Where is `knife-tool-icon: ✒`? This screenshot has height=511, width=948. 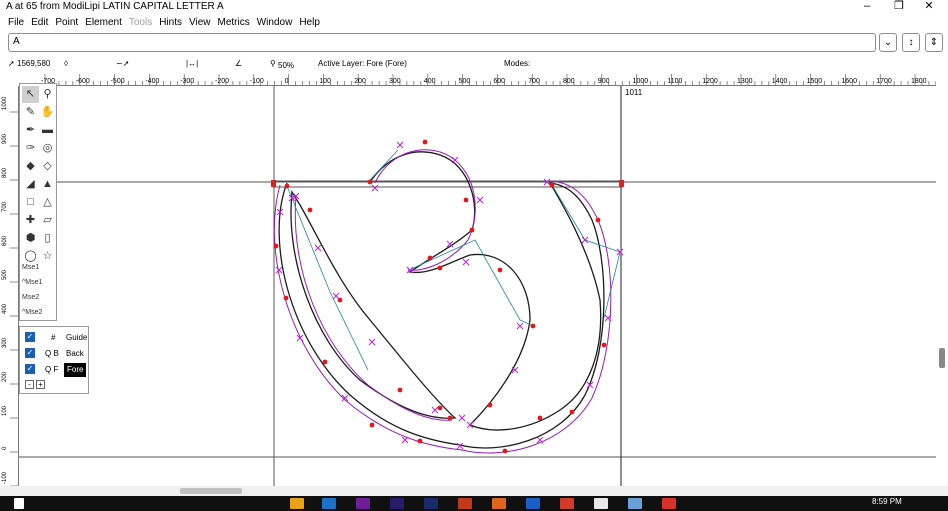 knife-tool-icon: ✒ is located at coordinates (30, 130).